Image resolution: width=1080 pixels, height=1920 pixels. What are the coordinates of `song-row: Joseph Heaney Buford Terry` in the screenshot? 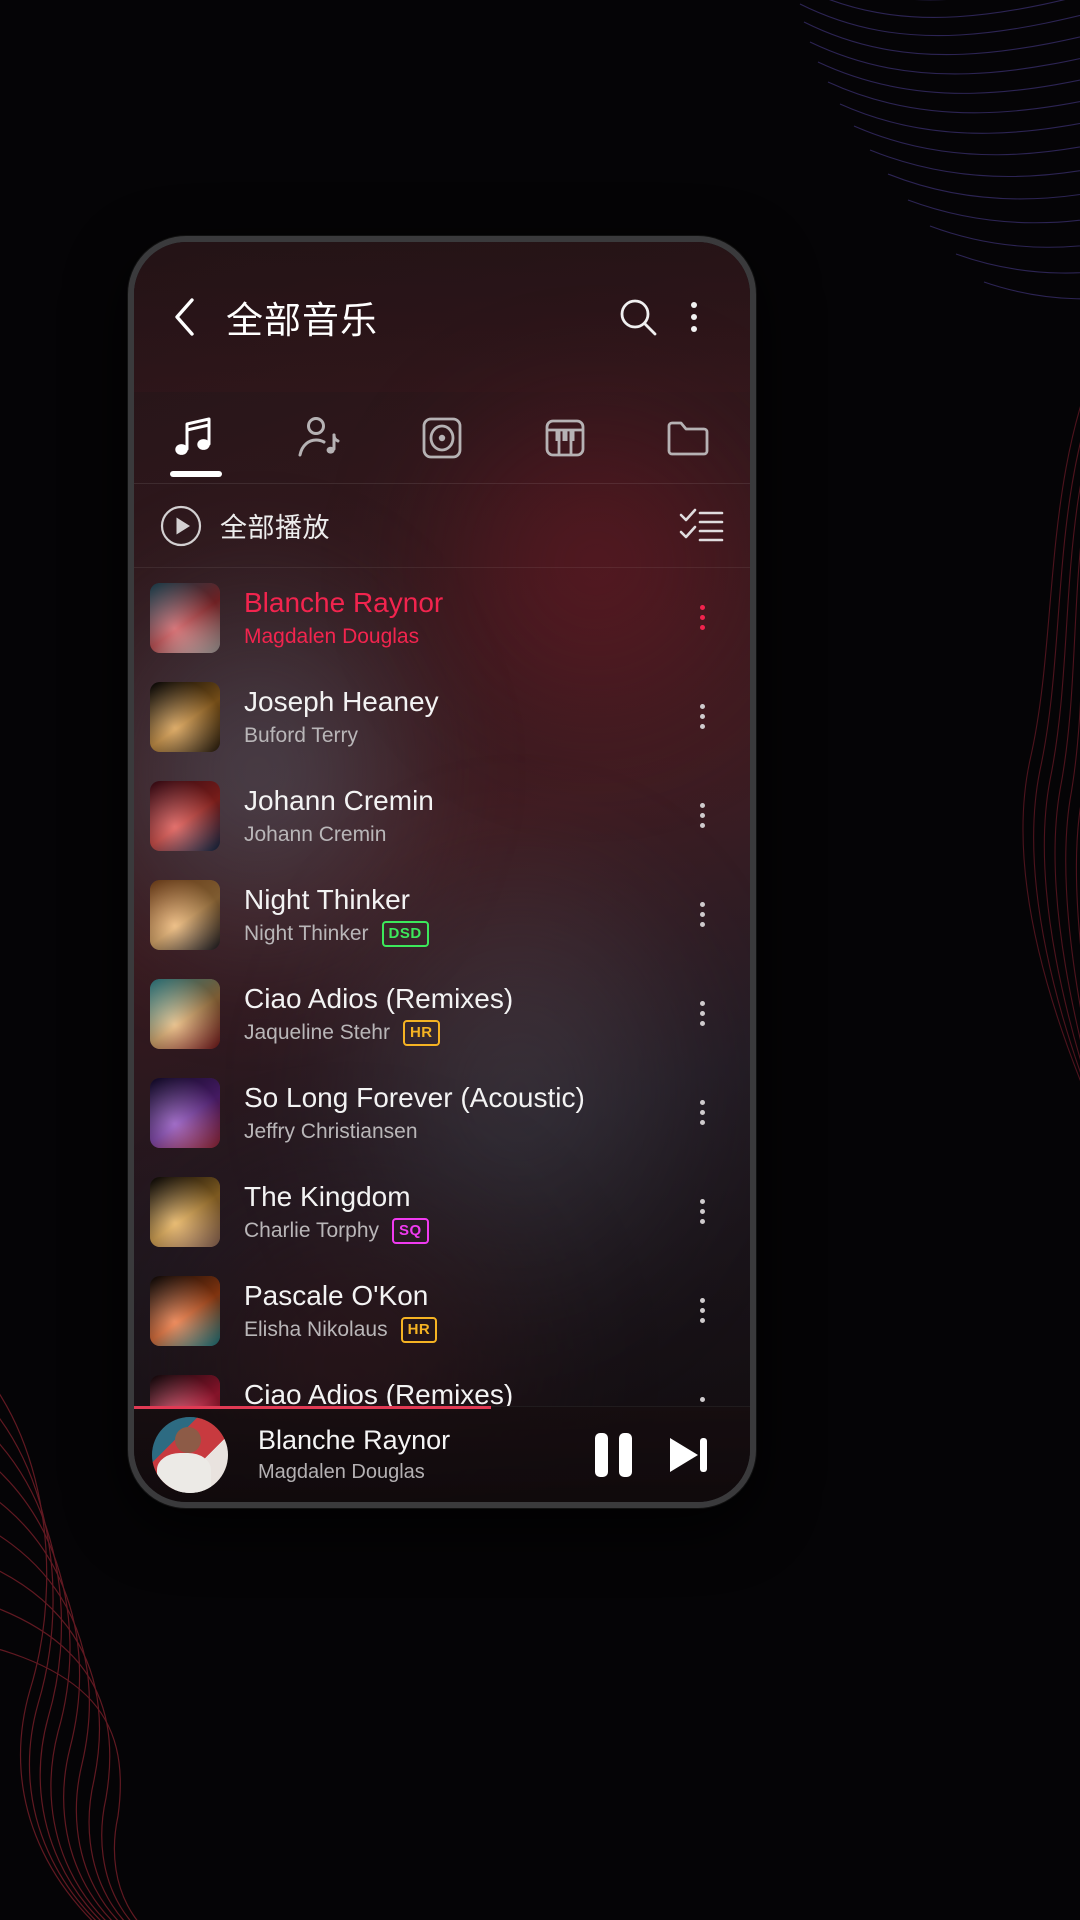 It's located at (442, 716).